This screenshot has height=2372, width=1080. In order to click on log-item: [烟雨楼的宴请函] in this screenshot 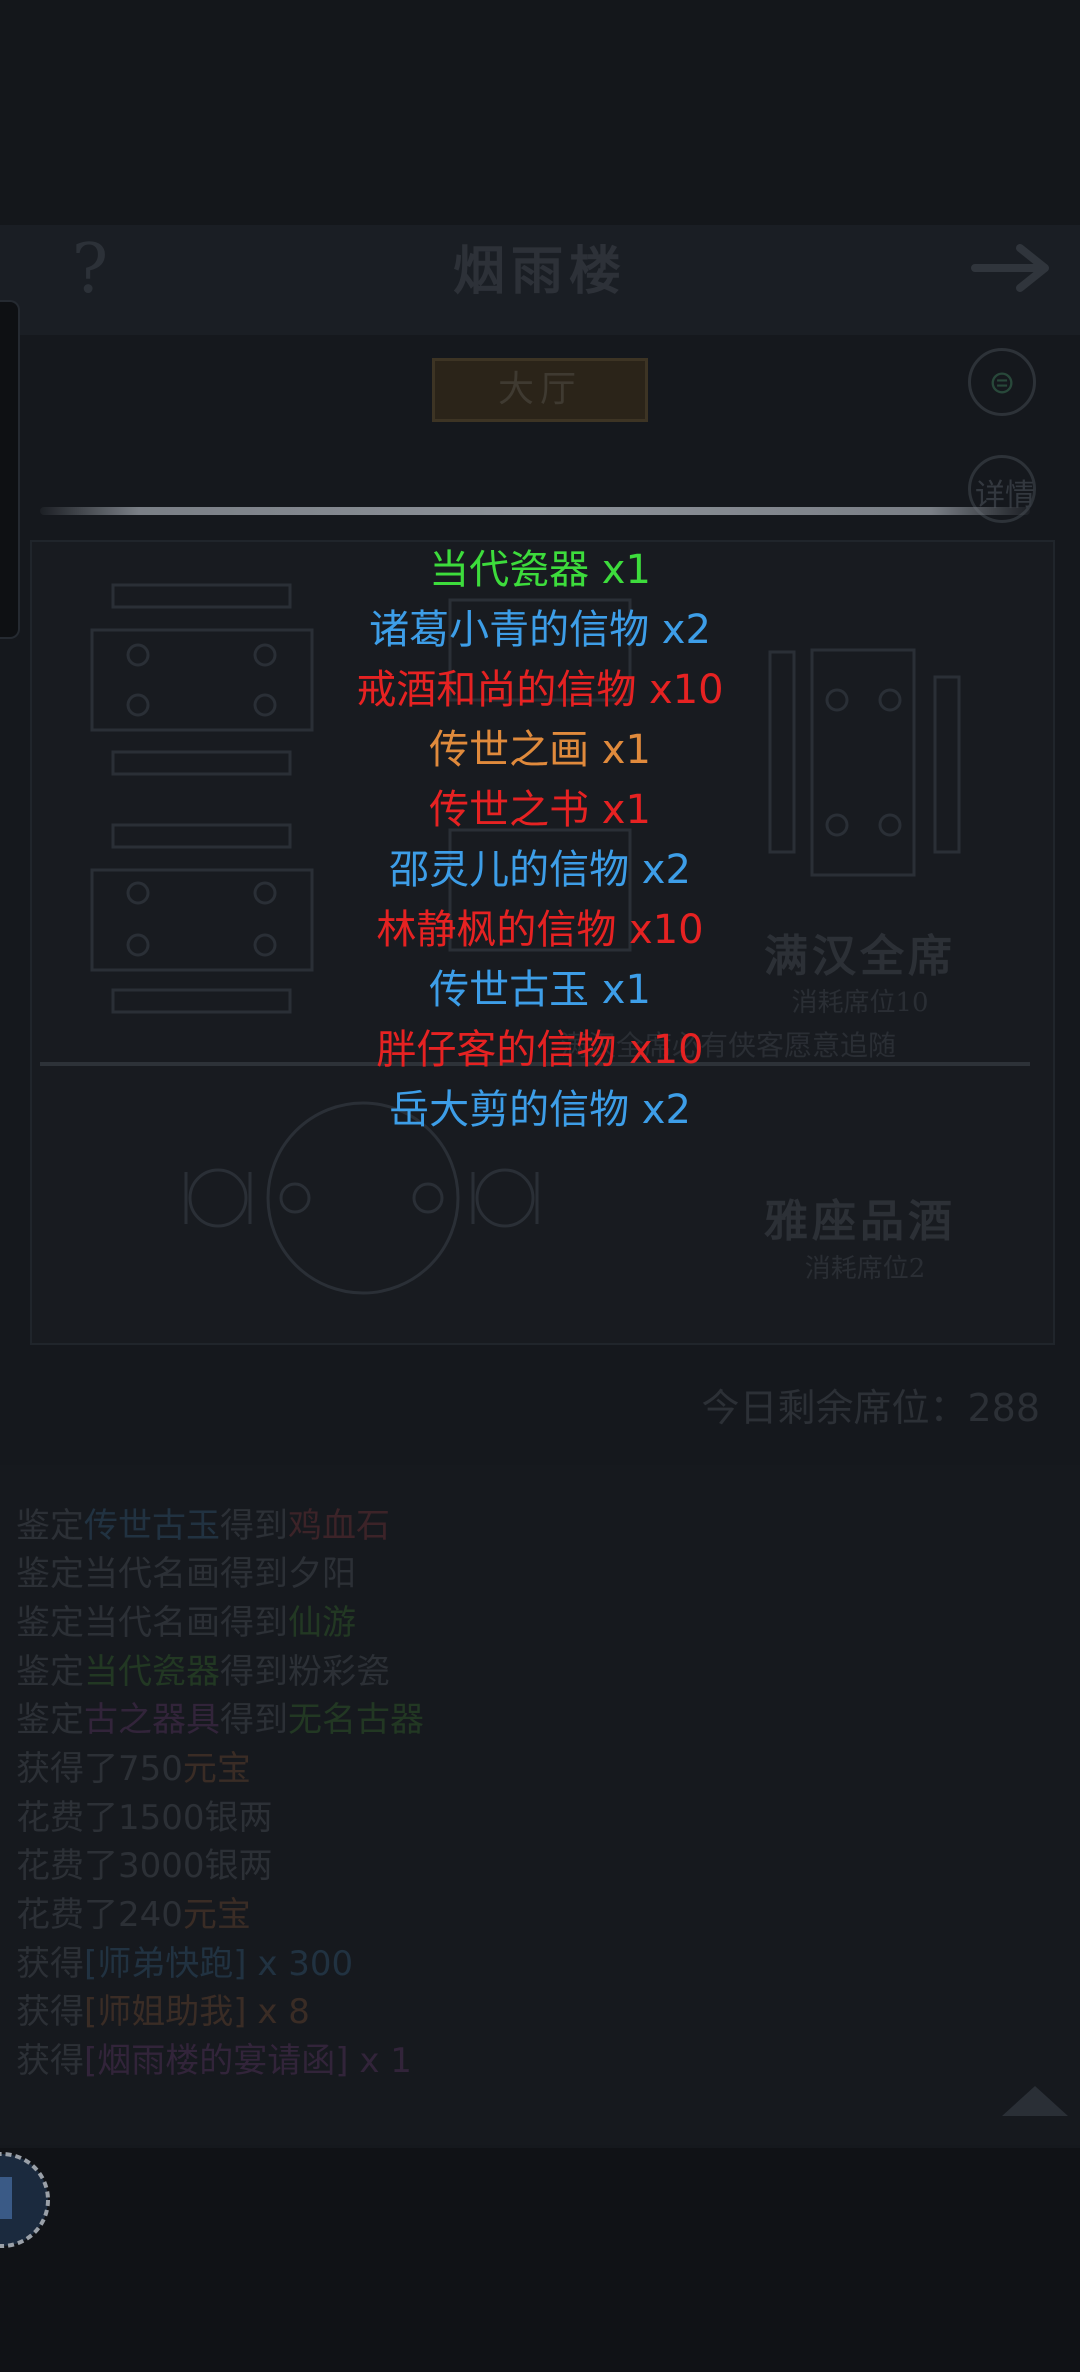, I will do `click(216, 2061)`.